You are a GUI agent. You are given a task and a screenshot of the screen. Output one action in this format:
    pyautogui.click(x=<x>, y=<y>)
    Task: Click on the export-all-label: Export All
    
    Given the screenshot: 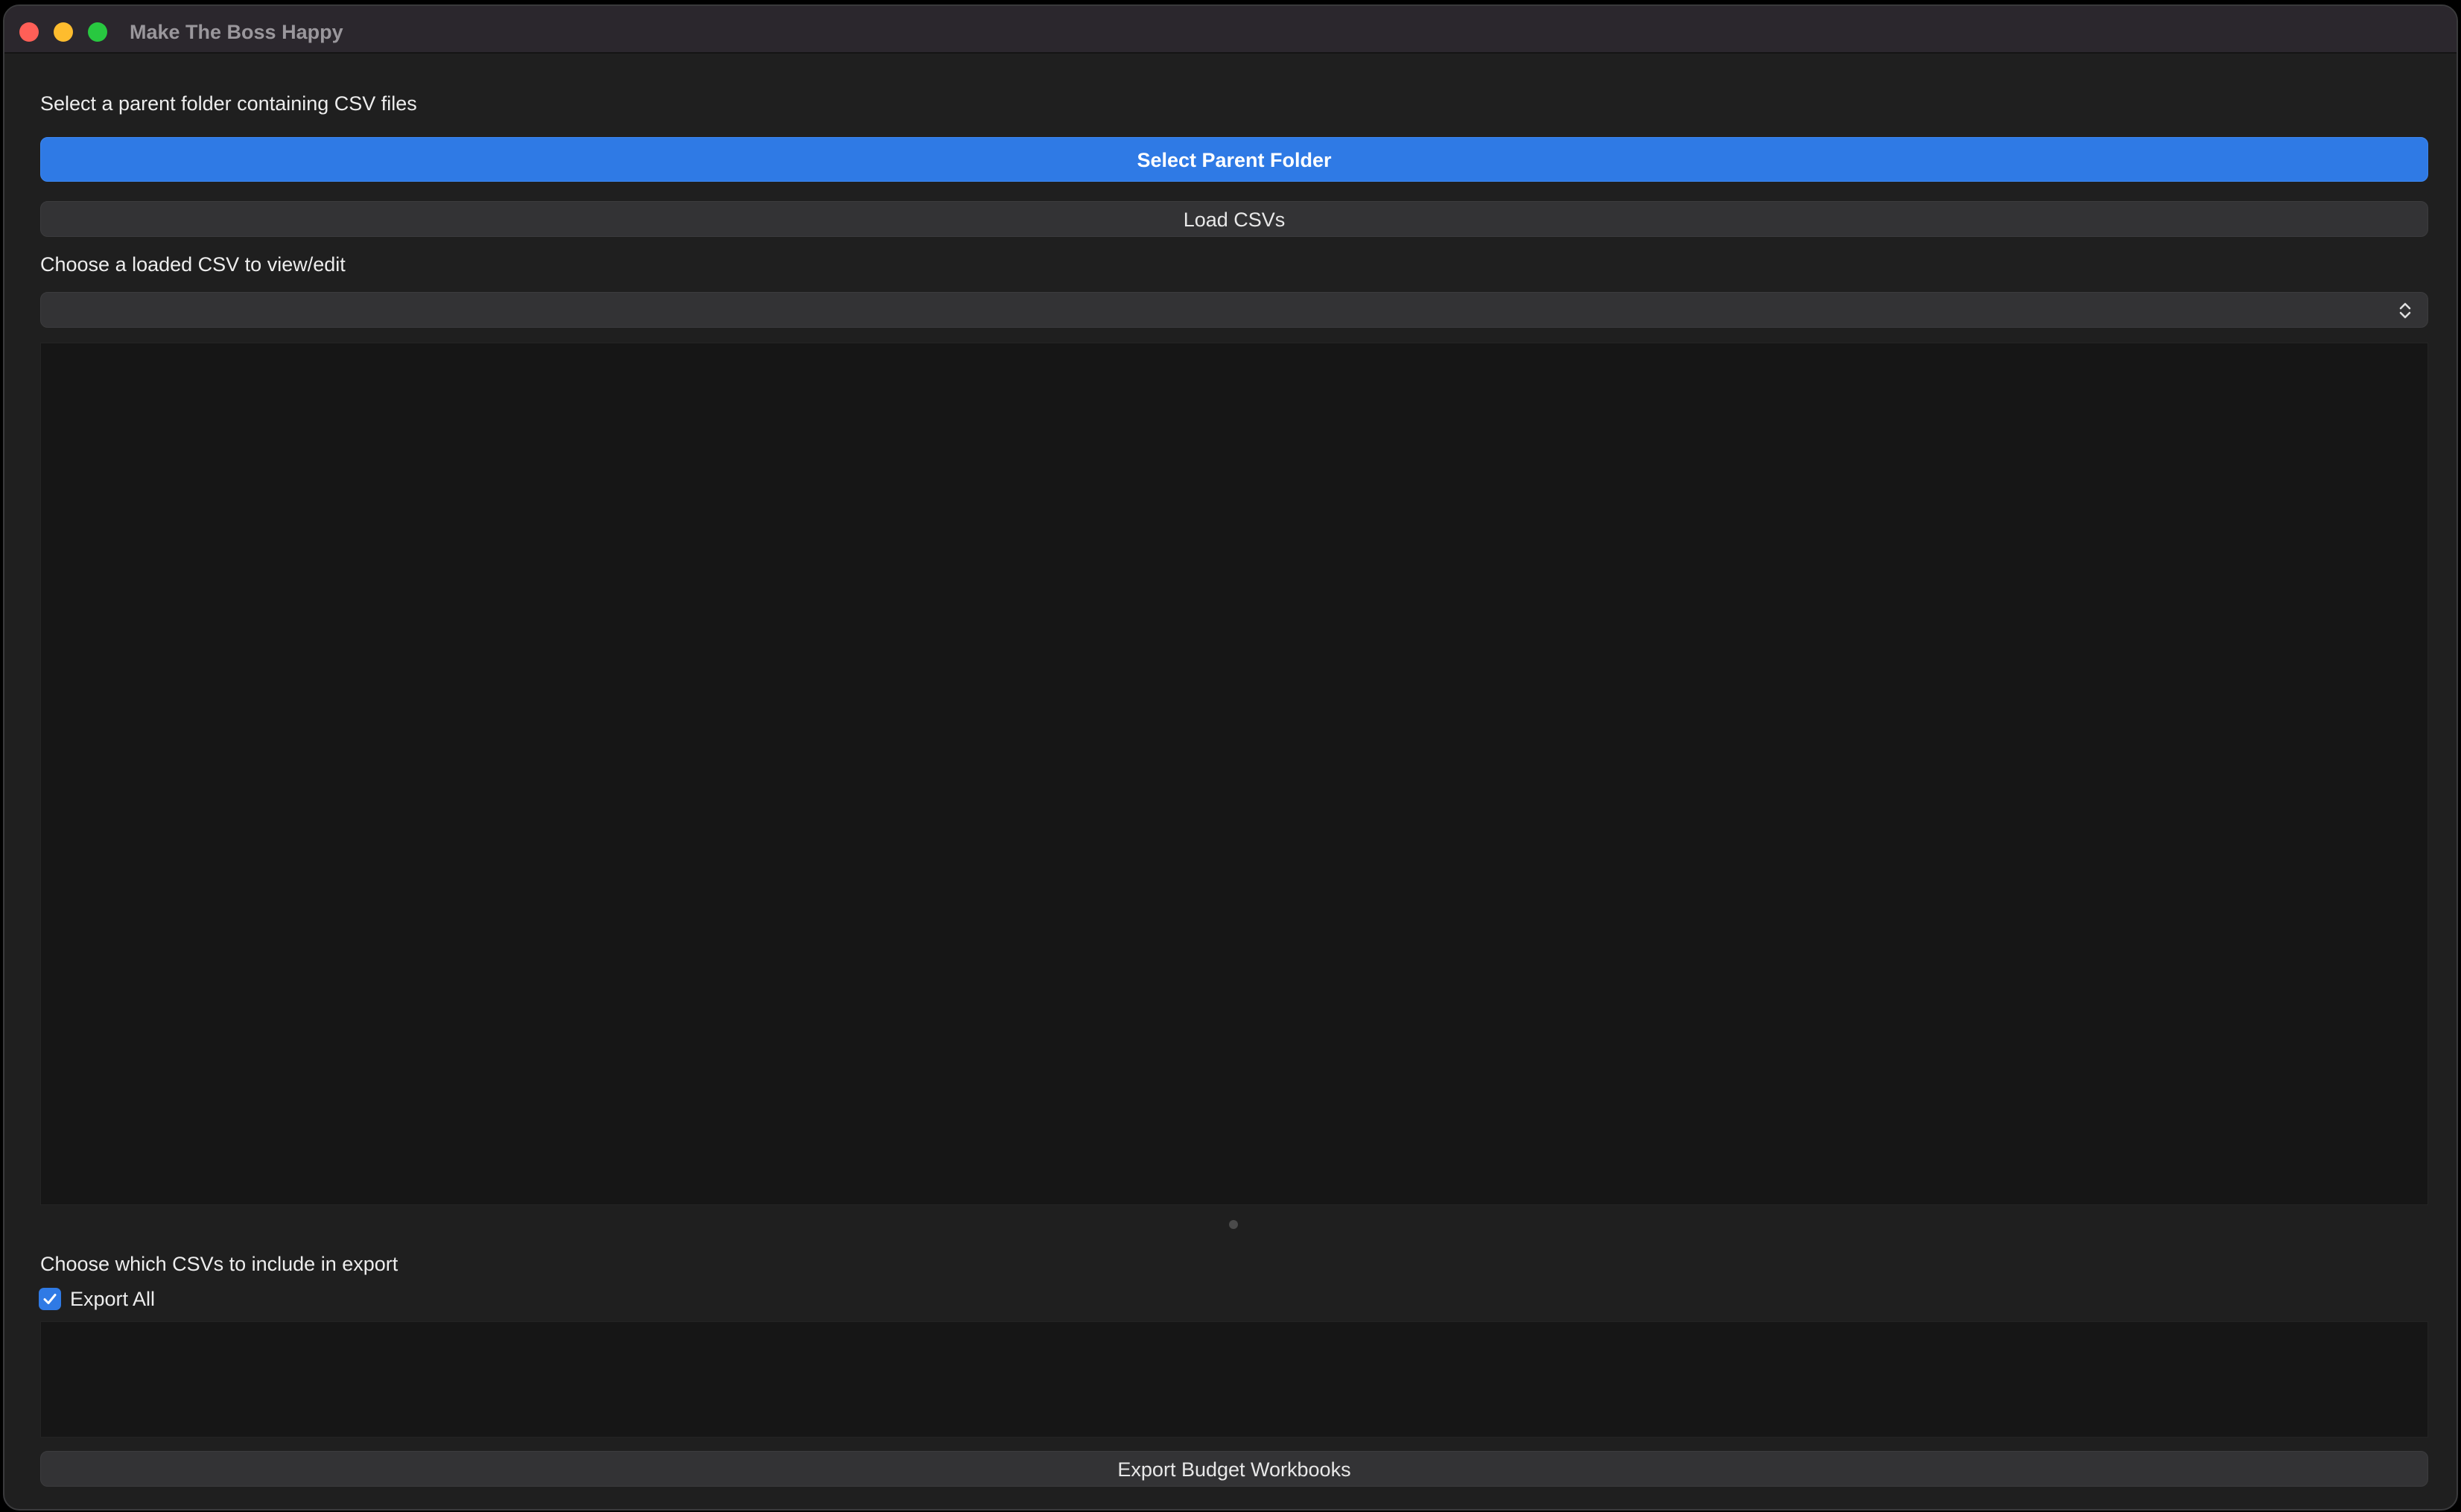 What is the action you would take?
    pyautogui.click(x=113, y=1299)
    